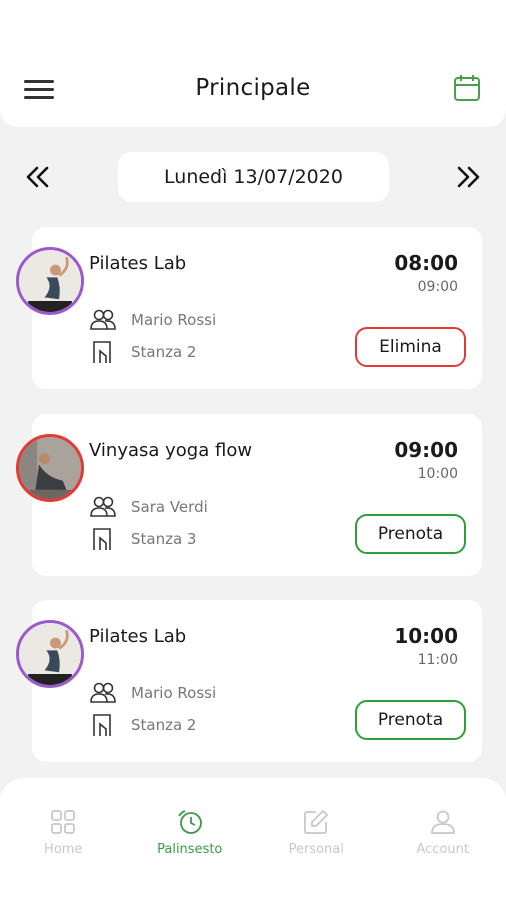  Describe the element at coordinates (190, 839) in the screenshot. I see `nav-item-palinsesto: Palinsesto` at that location.